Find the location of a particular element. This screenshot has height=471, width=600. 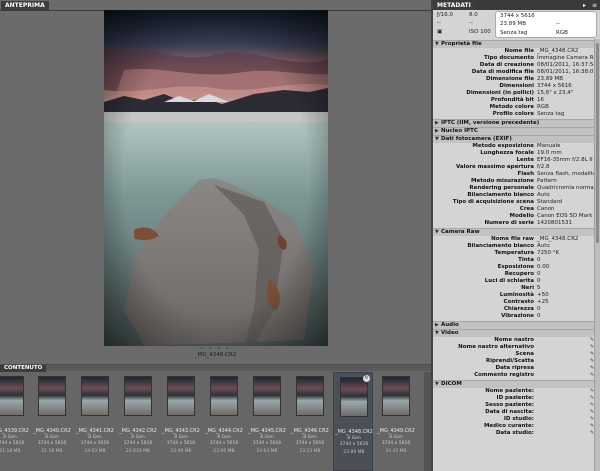

metadata-key: Bilanciamento bianco is located at coordinates (500, 195).